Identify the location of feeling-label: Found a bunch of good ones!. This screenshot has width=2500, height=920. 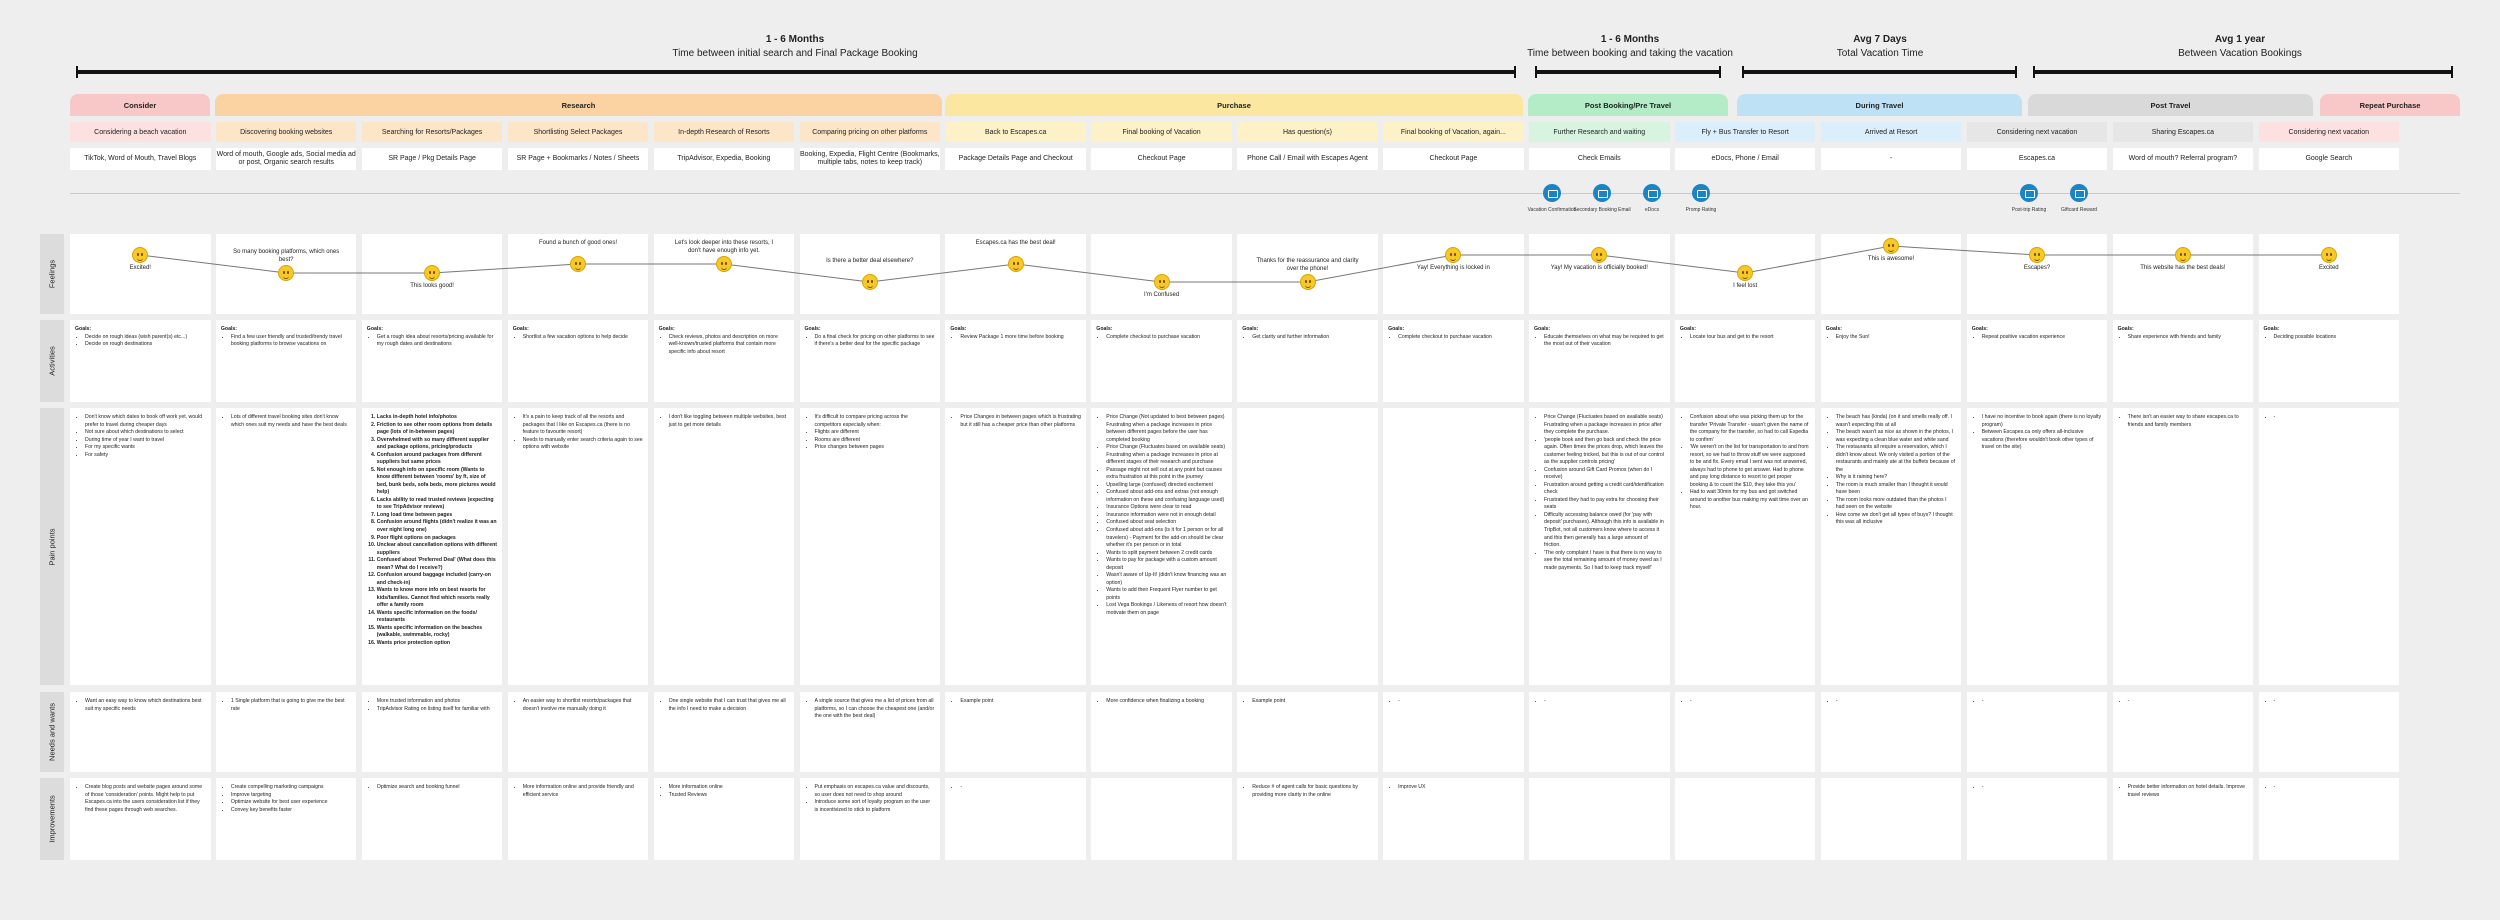
(578, 243).